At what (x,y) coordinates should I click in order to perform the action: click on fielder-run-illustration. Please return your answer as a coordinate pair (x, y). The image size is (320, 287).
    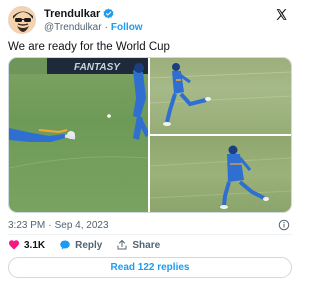
    Looking at the image, I should click on (220, 94).